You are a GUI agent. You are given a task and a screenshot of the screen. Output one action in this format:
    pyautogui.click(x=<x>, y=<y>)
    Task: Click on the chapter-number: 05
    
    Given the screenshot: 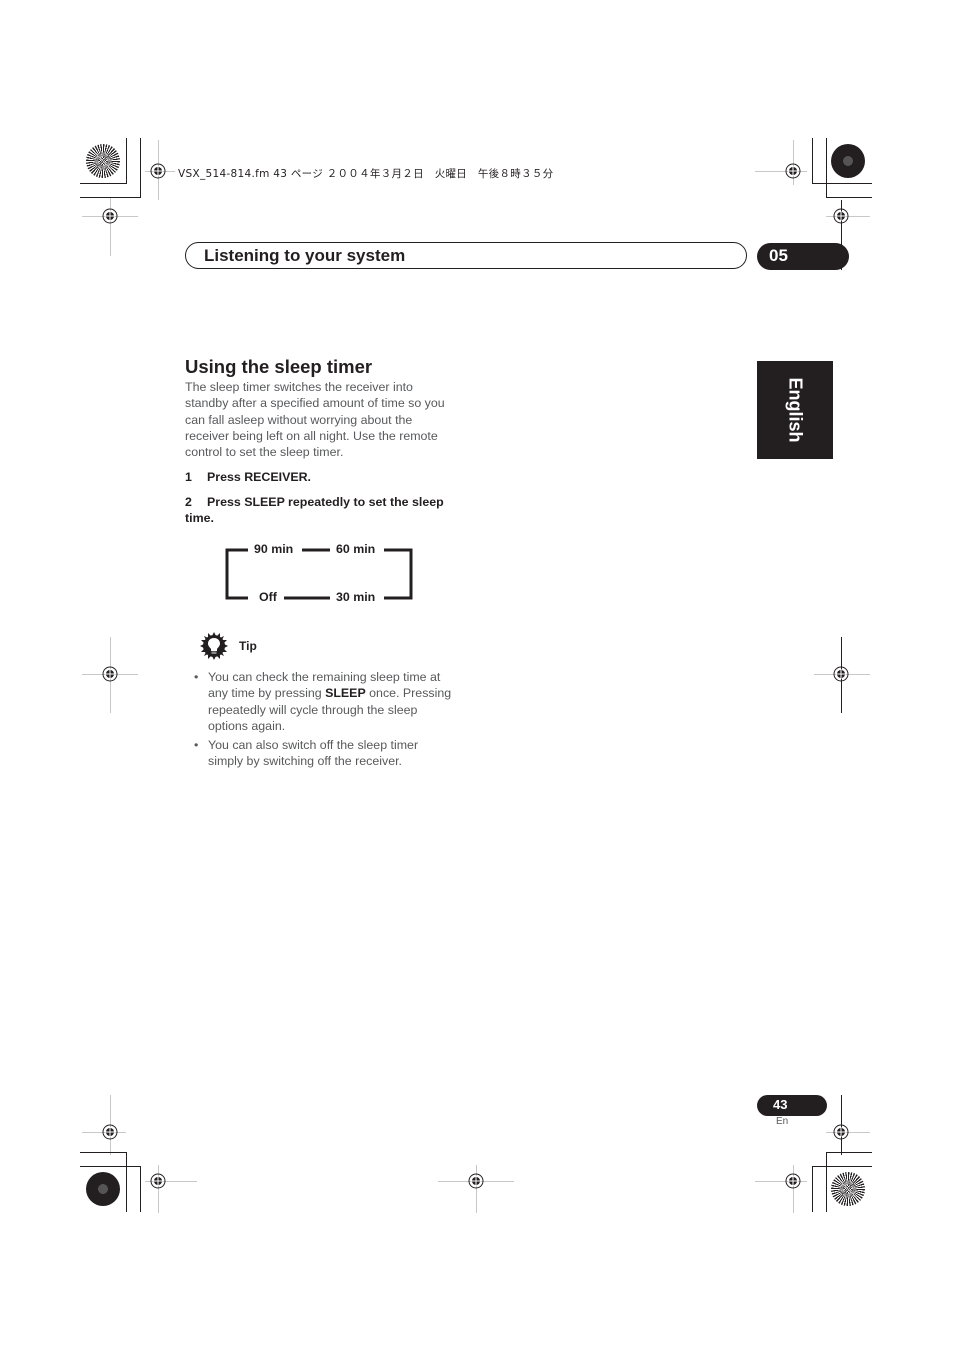 What is the action you would take?
    pyautogui.click(x=778, y=255)
    